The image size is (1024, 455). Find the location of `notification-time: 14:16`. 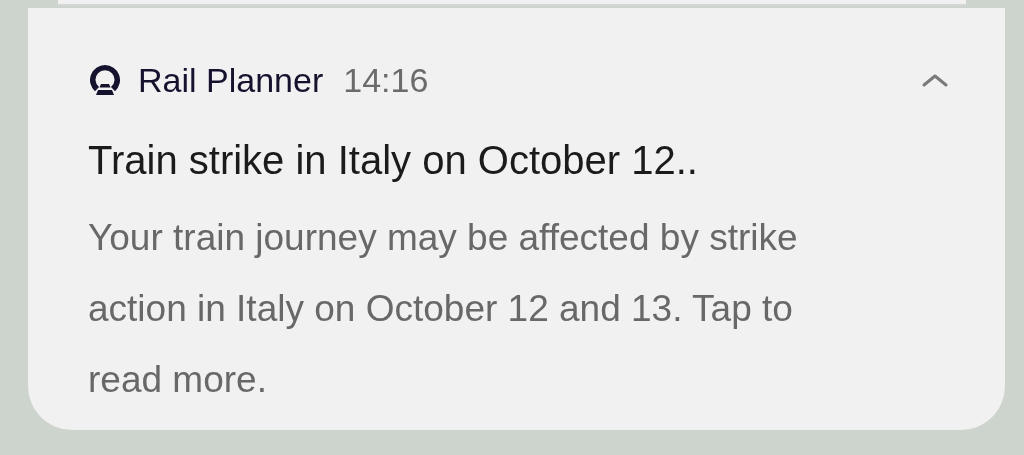

notification-time: 14:16 is located at coordinates (386, 80).